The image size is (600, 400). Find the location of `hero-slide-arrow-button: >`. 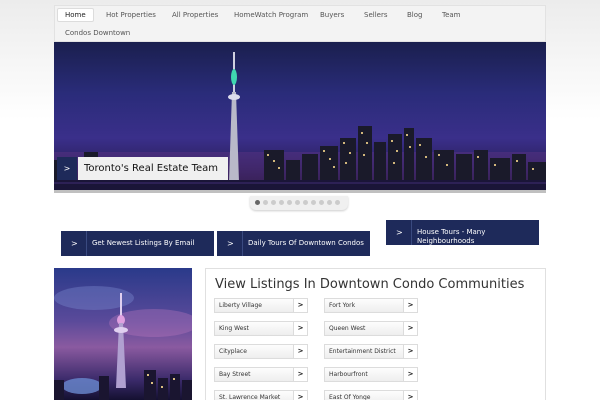

hero-slide-arrow-button: > is located at coordinates (67, 168).